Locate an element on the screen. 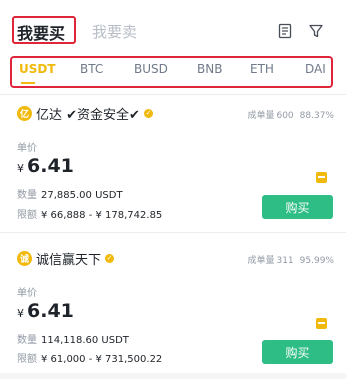 Image resolution: width=346 pixels, height=379 pixels. orders-count: 311 is located at coordinates (285, 261).